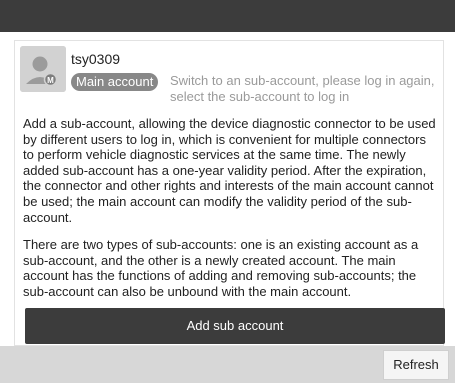  What do you see at coordinates (227, 16) in the screenshot?
I see `top-bar` at bounding box center [227, 16].